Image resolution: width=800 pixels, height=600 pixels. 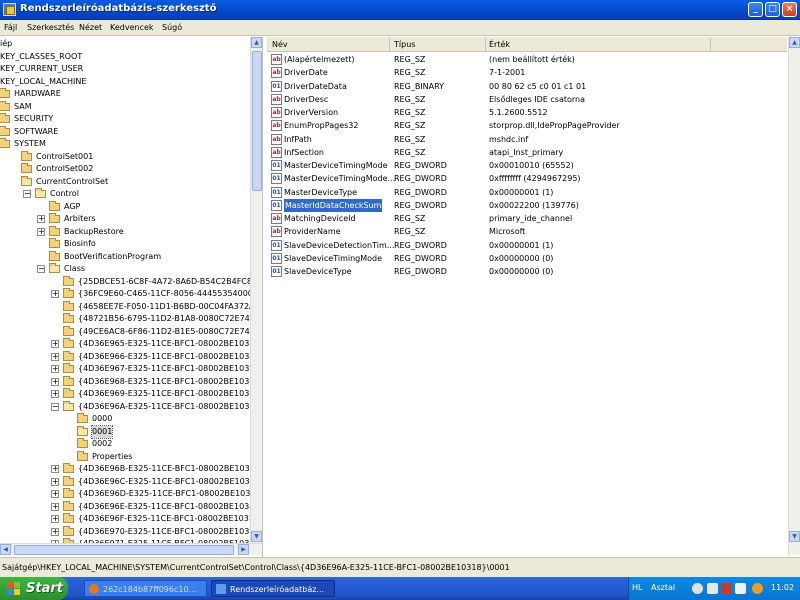 I want to click on tree-node: iép, so click(x=130, y=44).